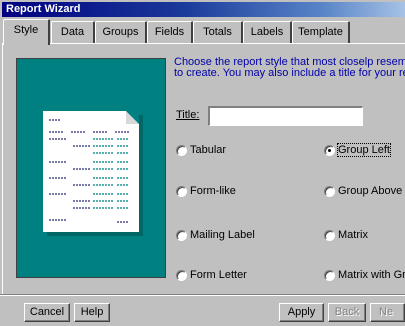 The height and width of the screenshot is (326, 405). Describe the element at coordinates (218, 275) in the screenshot. I see `radio-label: Form Letter` at that location.